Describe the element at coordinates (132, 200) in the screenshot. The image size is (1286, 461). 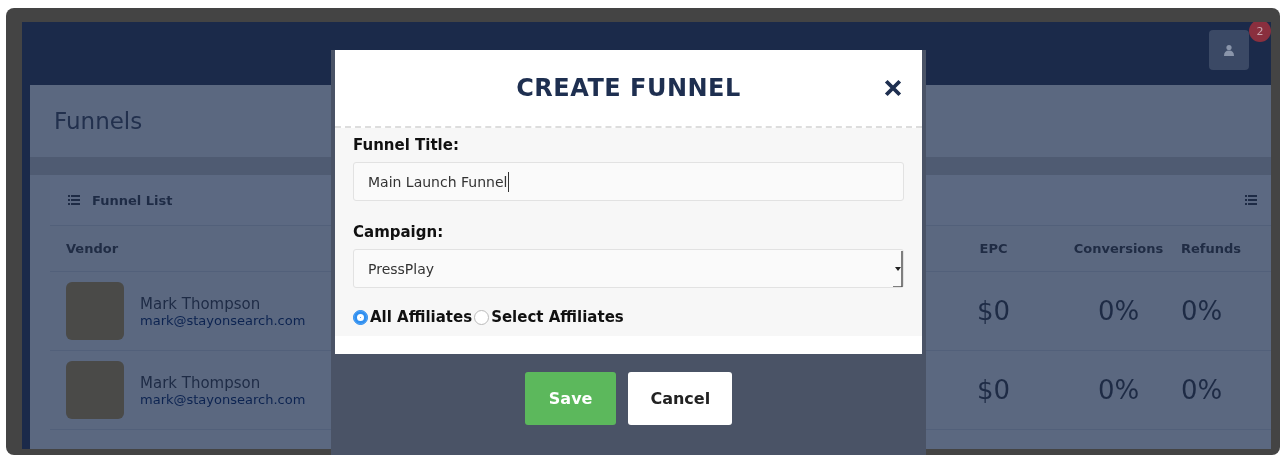
I see `panel-title: Funnel List` at that location.